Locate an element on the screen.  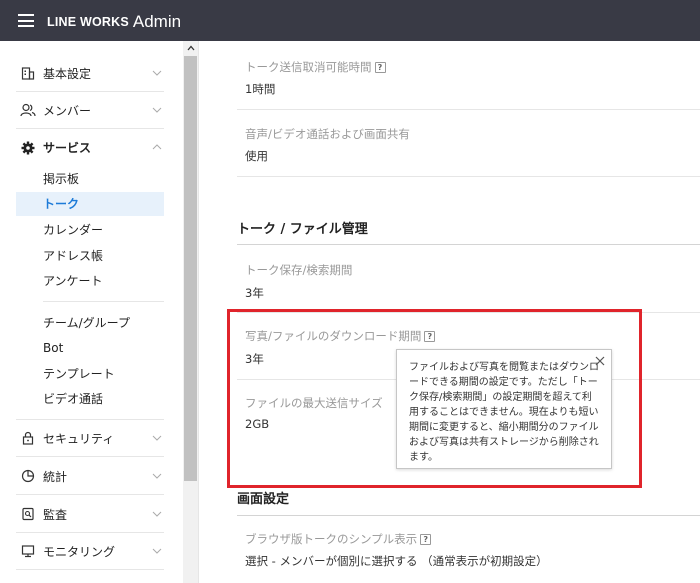
section-title-talk-file: トーク / ファイル管理 is located at coordinates (302, 229).